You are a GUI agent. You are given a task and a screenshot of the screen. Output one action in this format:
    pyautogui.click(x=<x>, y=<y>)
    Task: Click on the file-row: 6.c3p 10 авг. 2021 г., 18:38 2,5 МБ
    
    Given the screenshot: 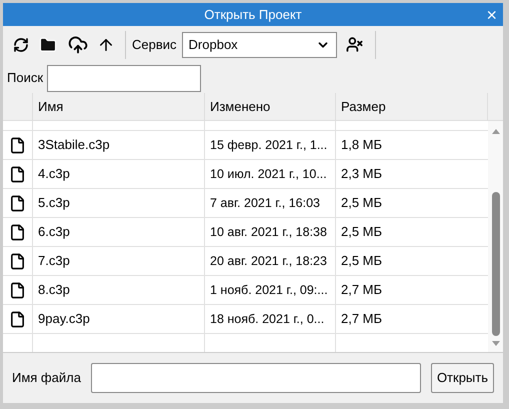 What is the action you would take?
    pyautogui.click(x=245, y=232)
    